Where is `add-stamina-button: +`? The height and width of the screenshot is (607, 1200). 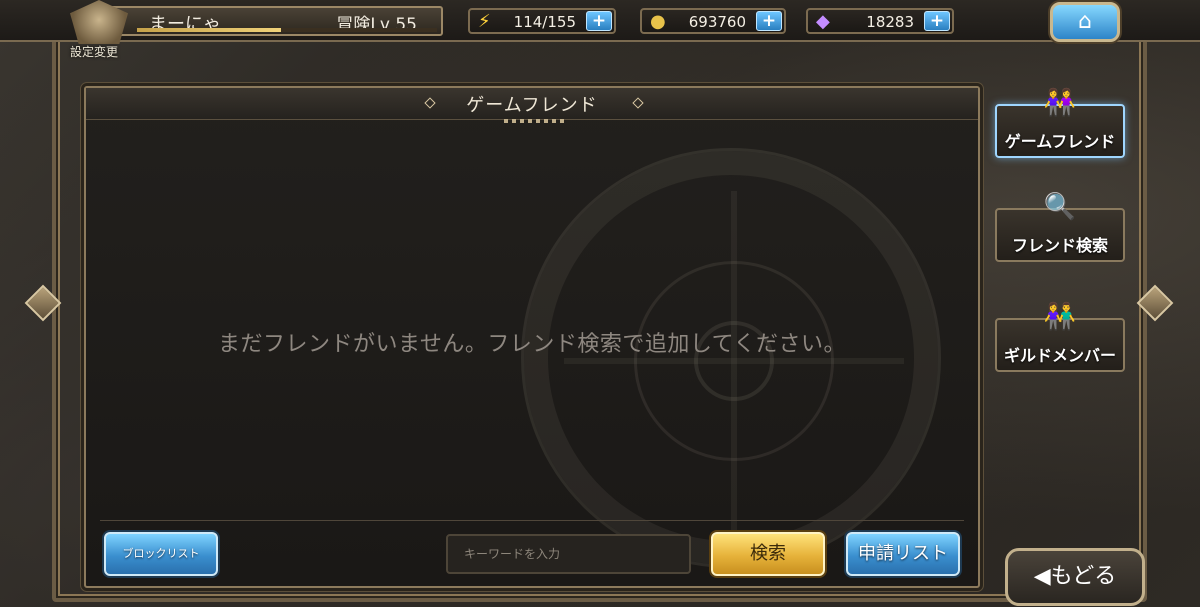 add-stamina-button: + is located at coordinates (599, 21).